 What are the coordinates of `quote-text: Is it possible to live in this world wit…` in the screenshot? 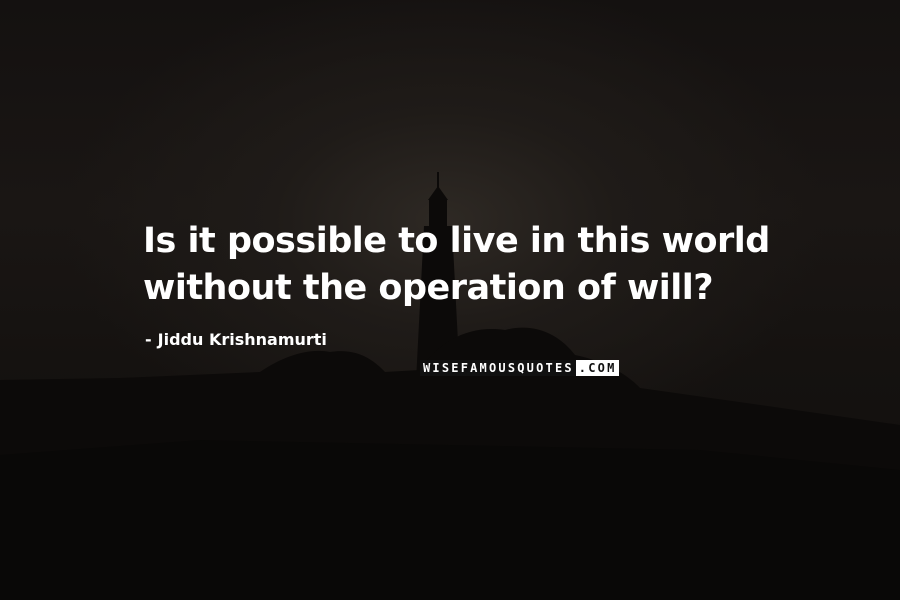 It's located at (503, 265).